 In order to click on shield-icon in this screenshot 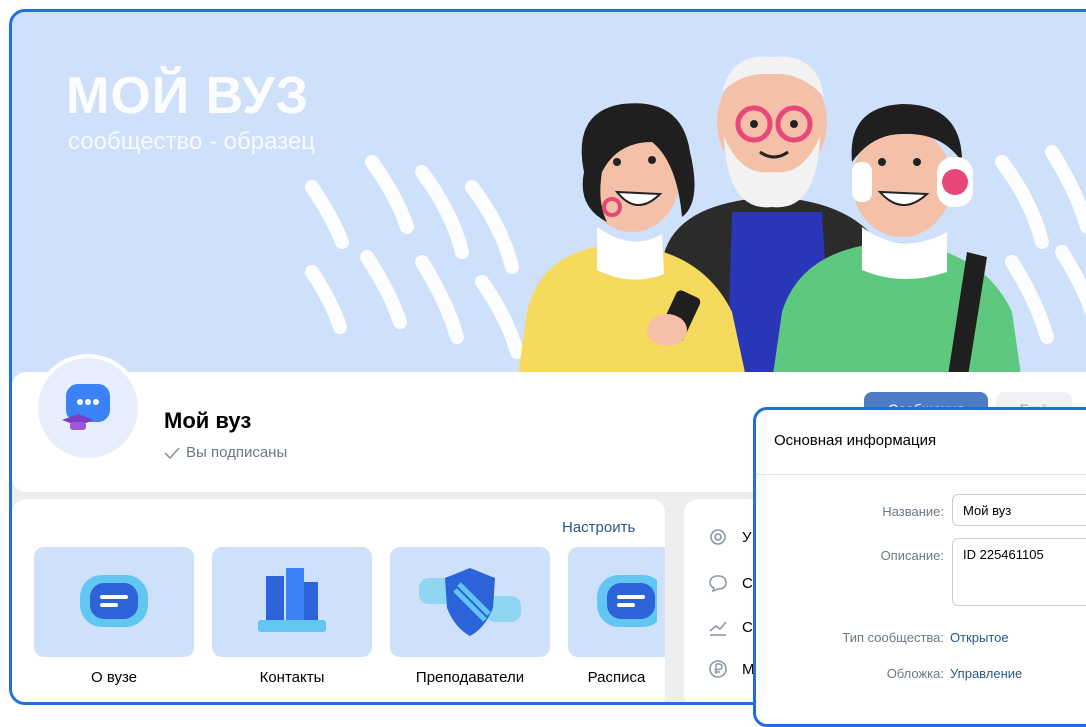, I will do `click(470, 602)`.